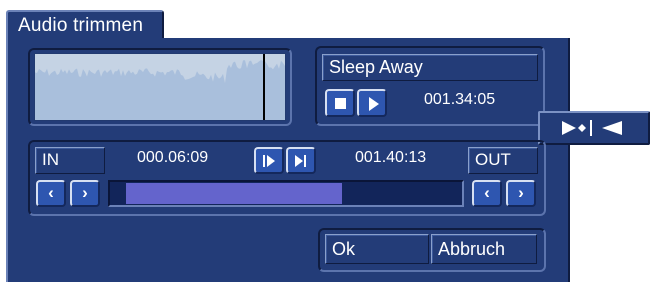 This screenshot has width=650, height=282. Describe the element at coordinates (234, 193) in the screenshot. I see `trim-range-selection` at that location.